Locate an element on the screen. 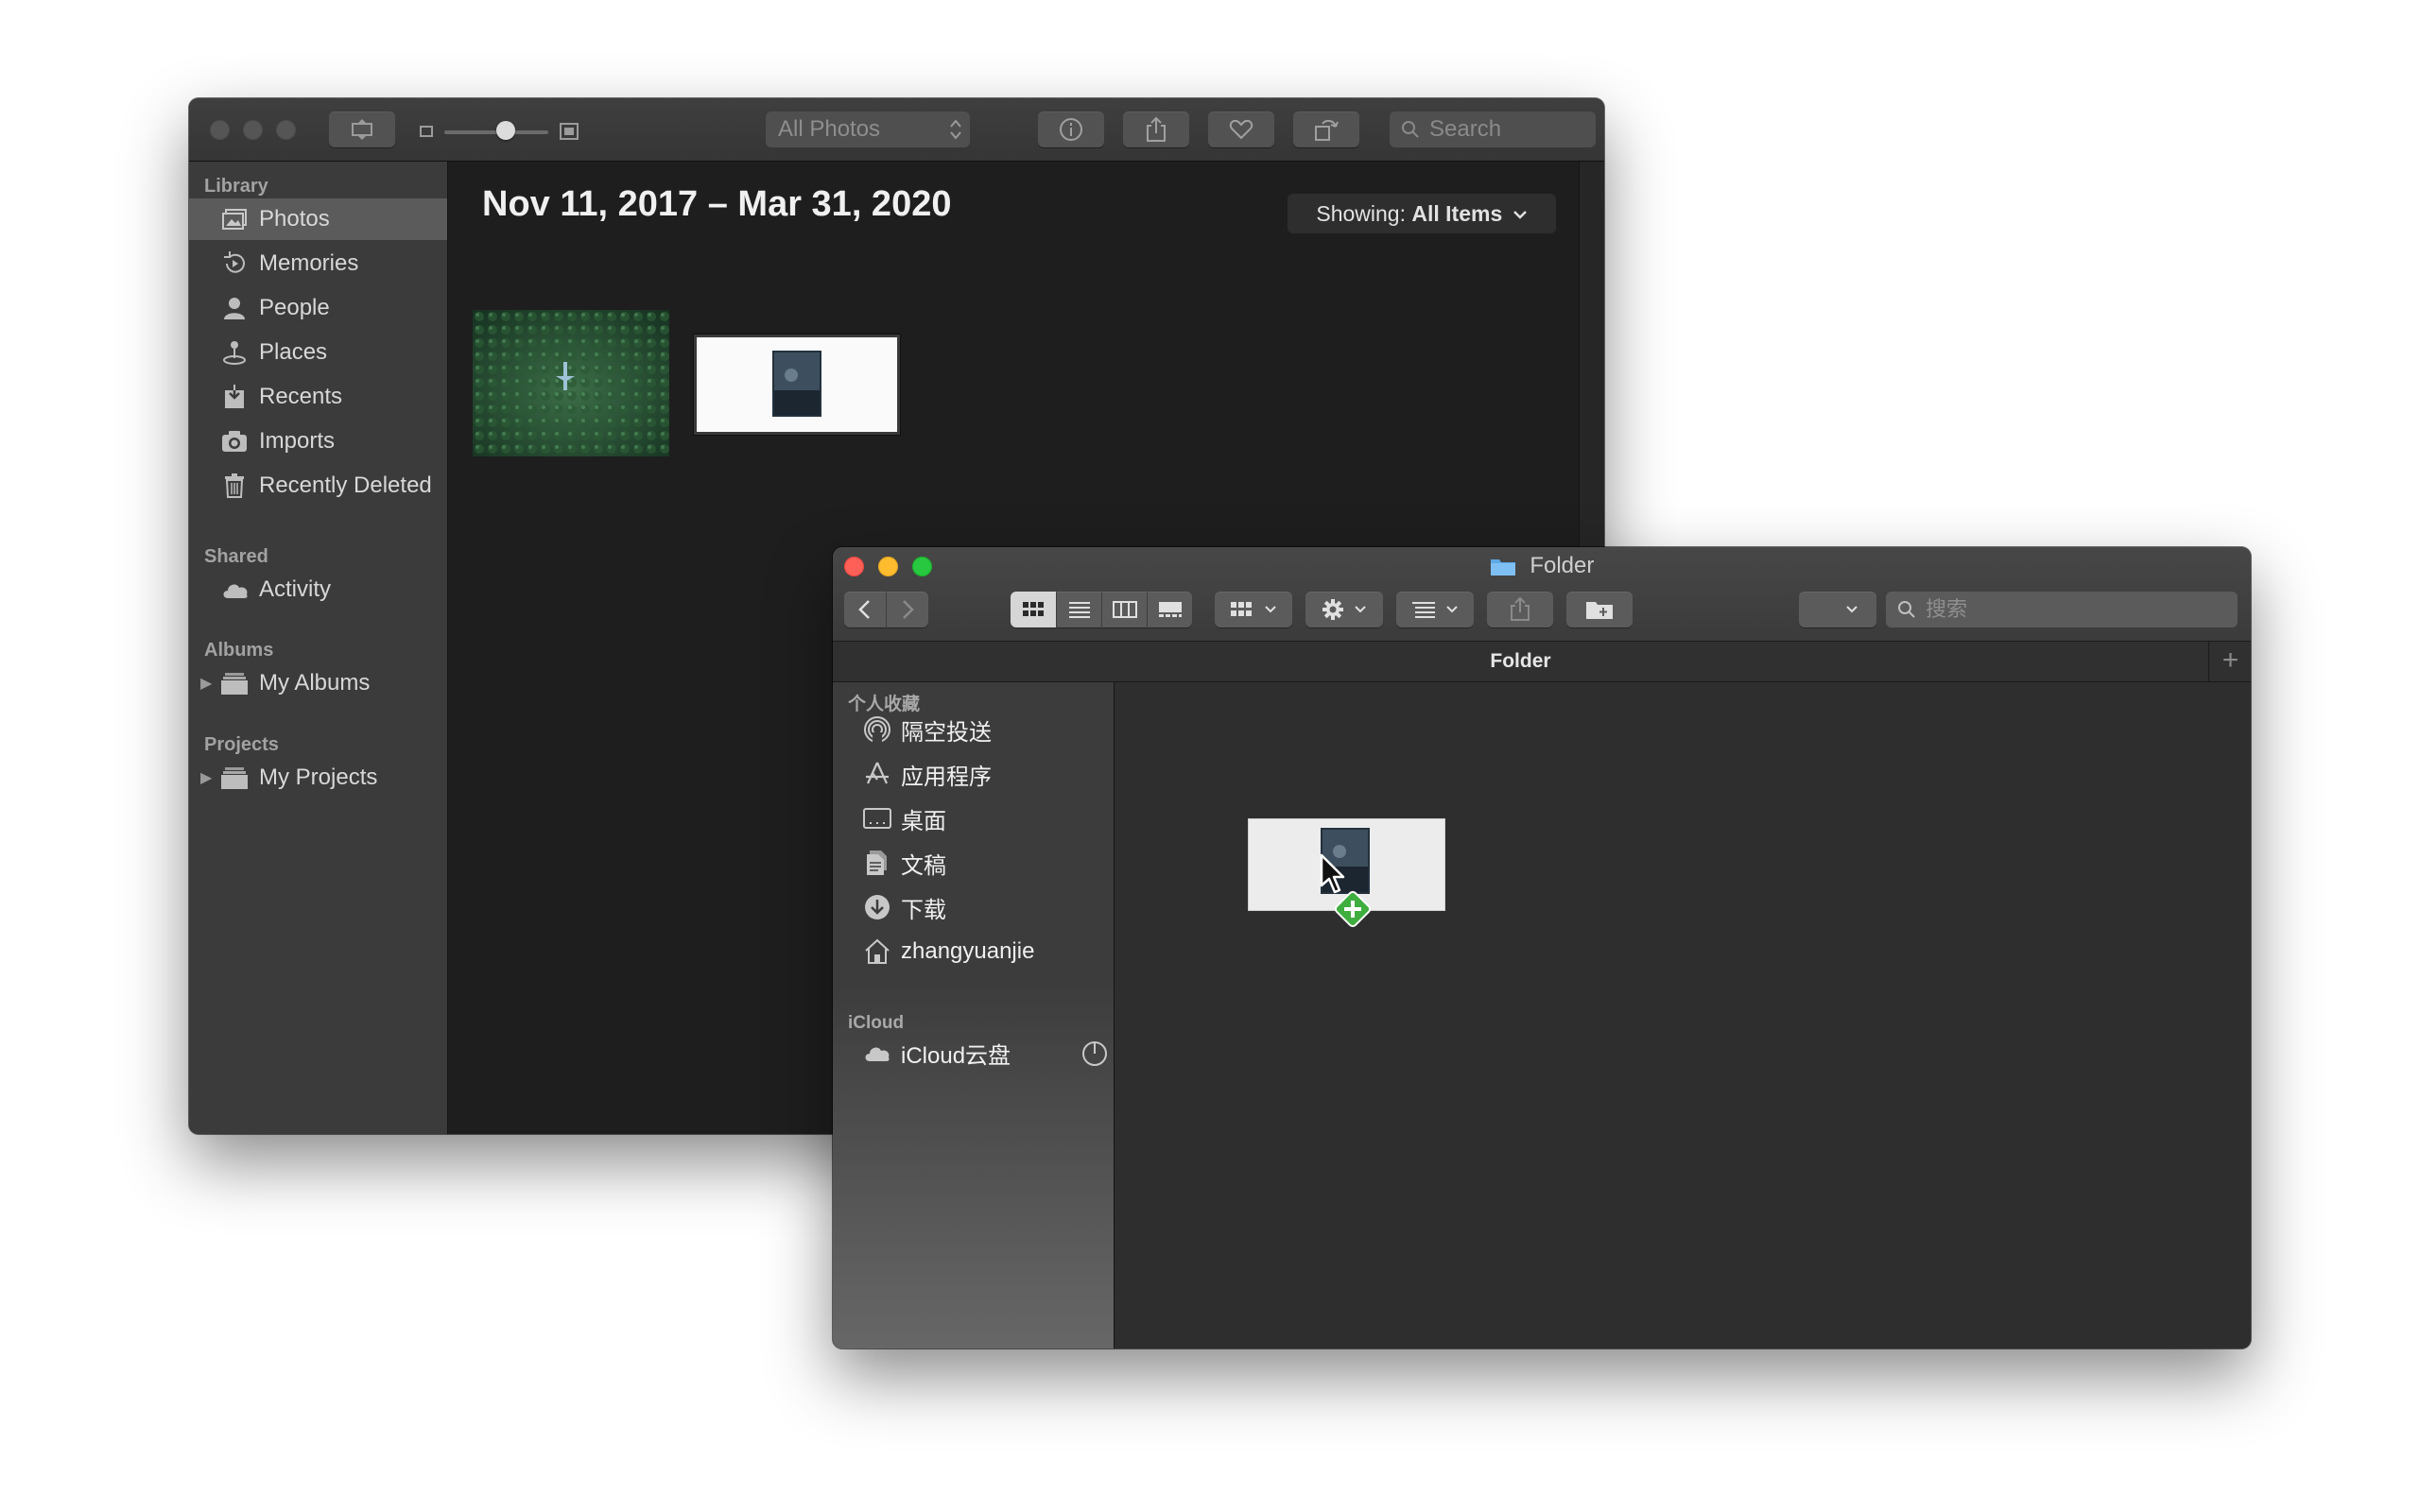  tab-bar: Folder + is located at coordinates (1542, 662).